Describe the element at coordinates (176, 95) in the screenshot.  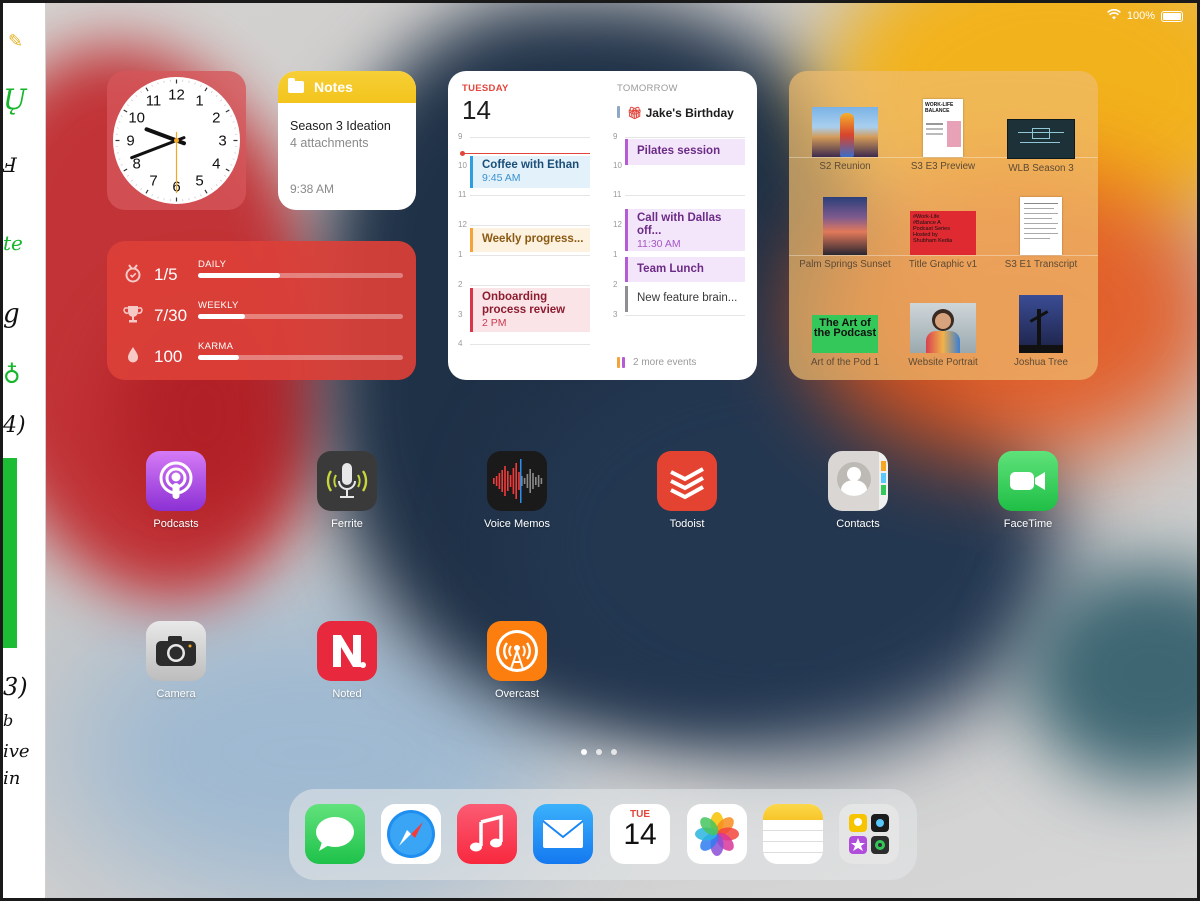
I see `clock-number: 12` at that location.